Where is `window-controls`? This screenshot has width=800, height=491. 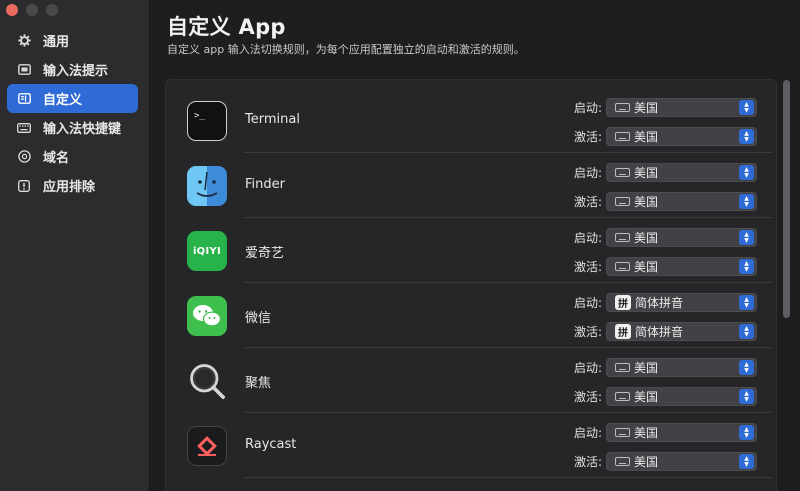
window-controls is located at coordinates (32, 10).